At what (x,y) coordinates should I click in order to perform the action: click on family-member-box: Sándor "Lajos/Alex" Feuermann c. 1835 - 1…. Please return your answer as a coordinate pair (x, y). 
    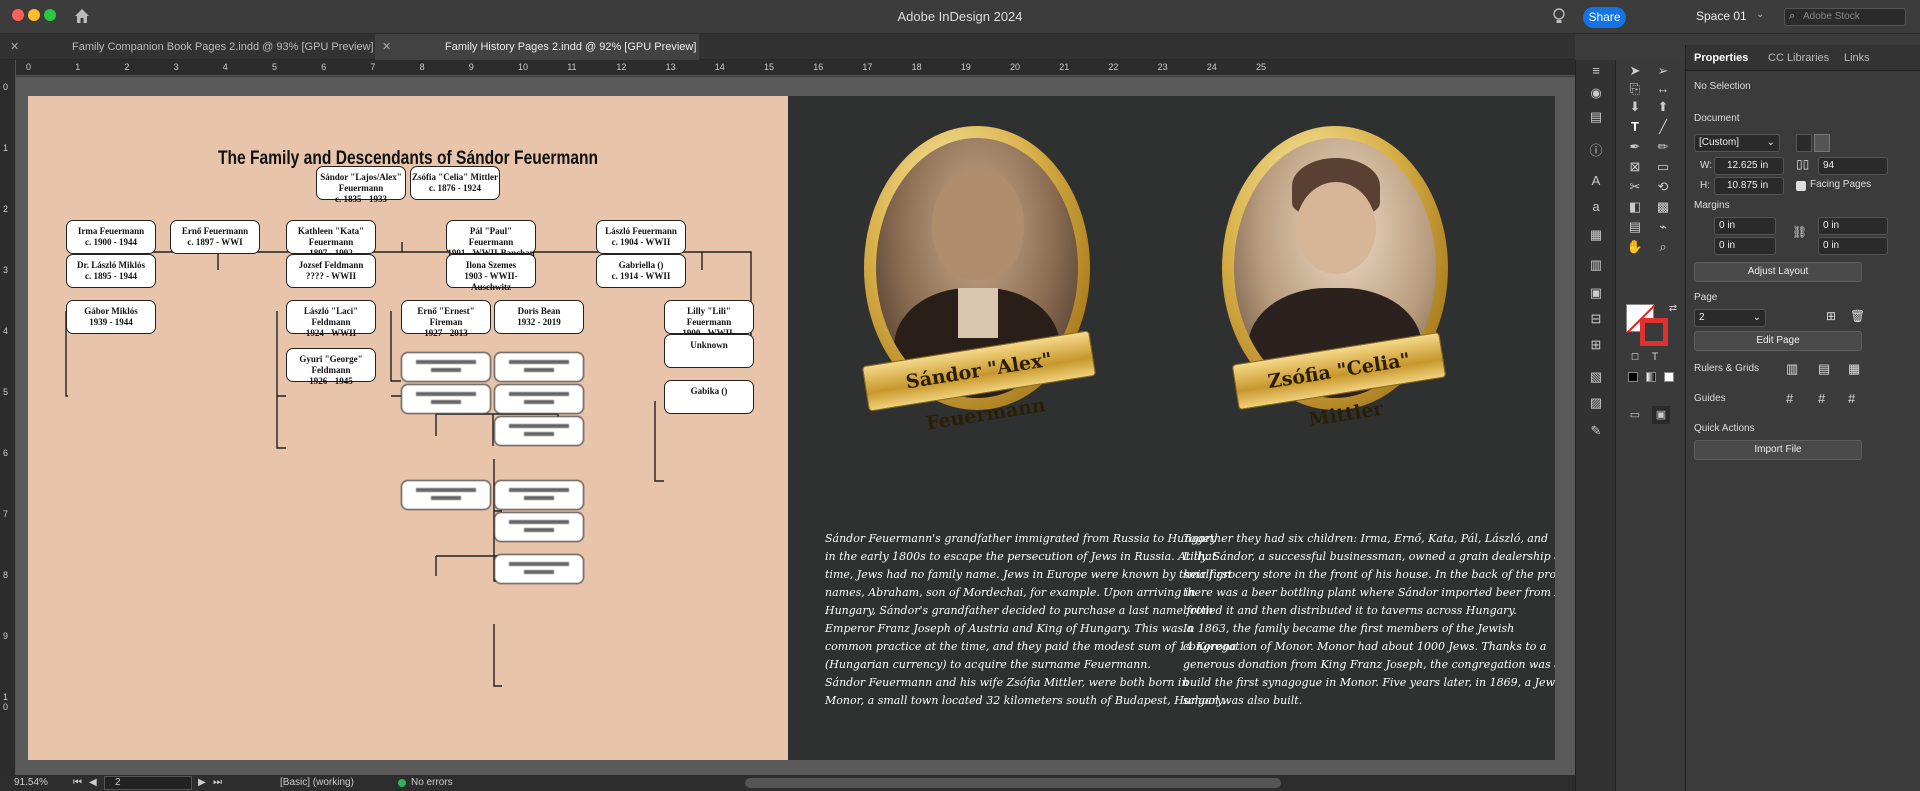
    Looking at the image, I should click on (361, 185).